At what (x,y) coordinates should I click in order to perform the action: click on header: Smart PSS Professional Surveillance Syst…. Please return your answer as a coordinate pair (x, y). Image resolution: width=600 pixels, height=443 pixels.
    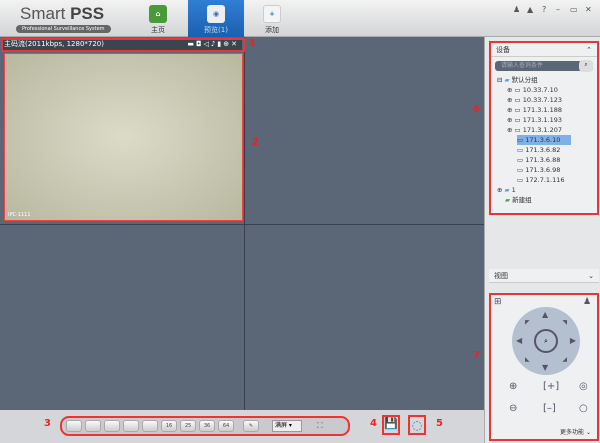
    Looking at the image, I should click on (300, 18).